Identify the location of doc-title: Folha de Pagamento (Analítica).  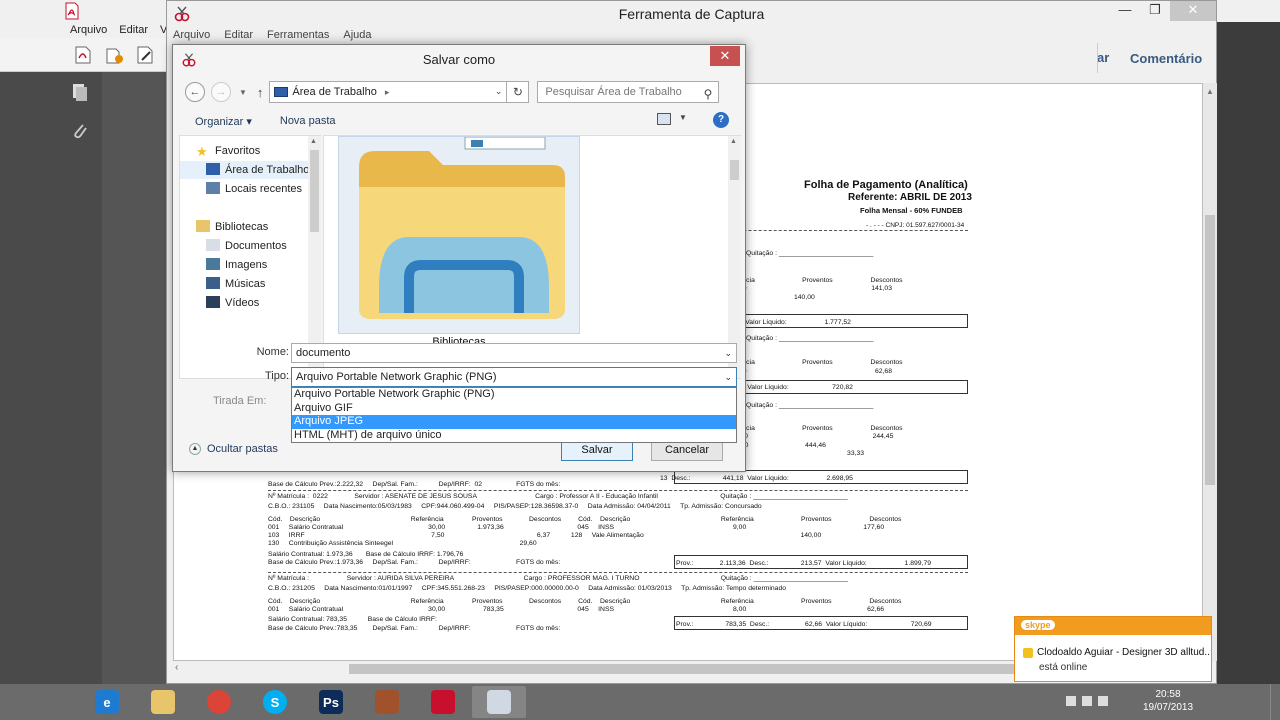
(886, 185).